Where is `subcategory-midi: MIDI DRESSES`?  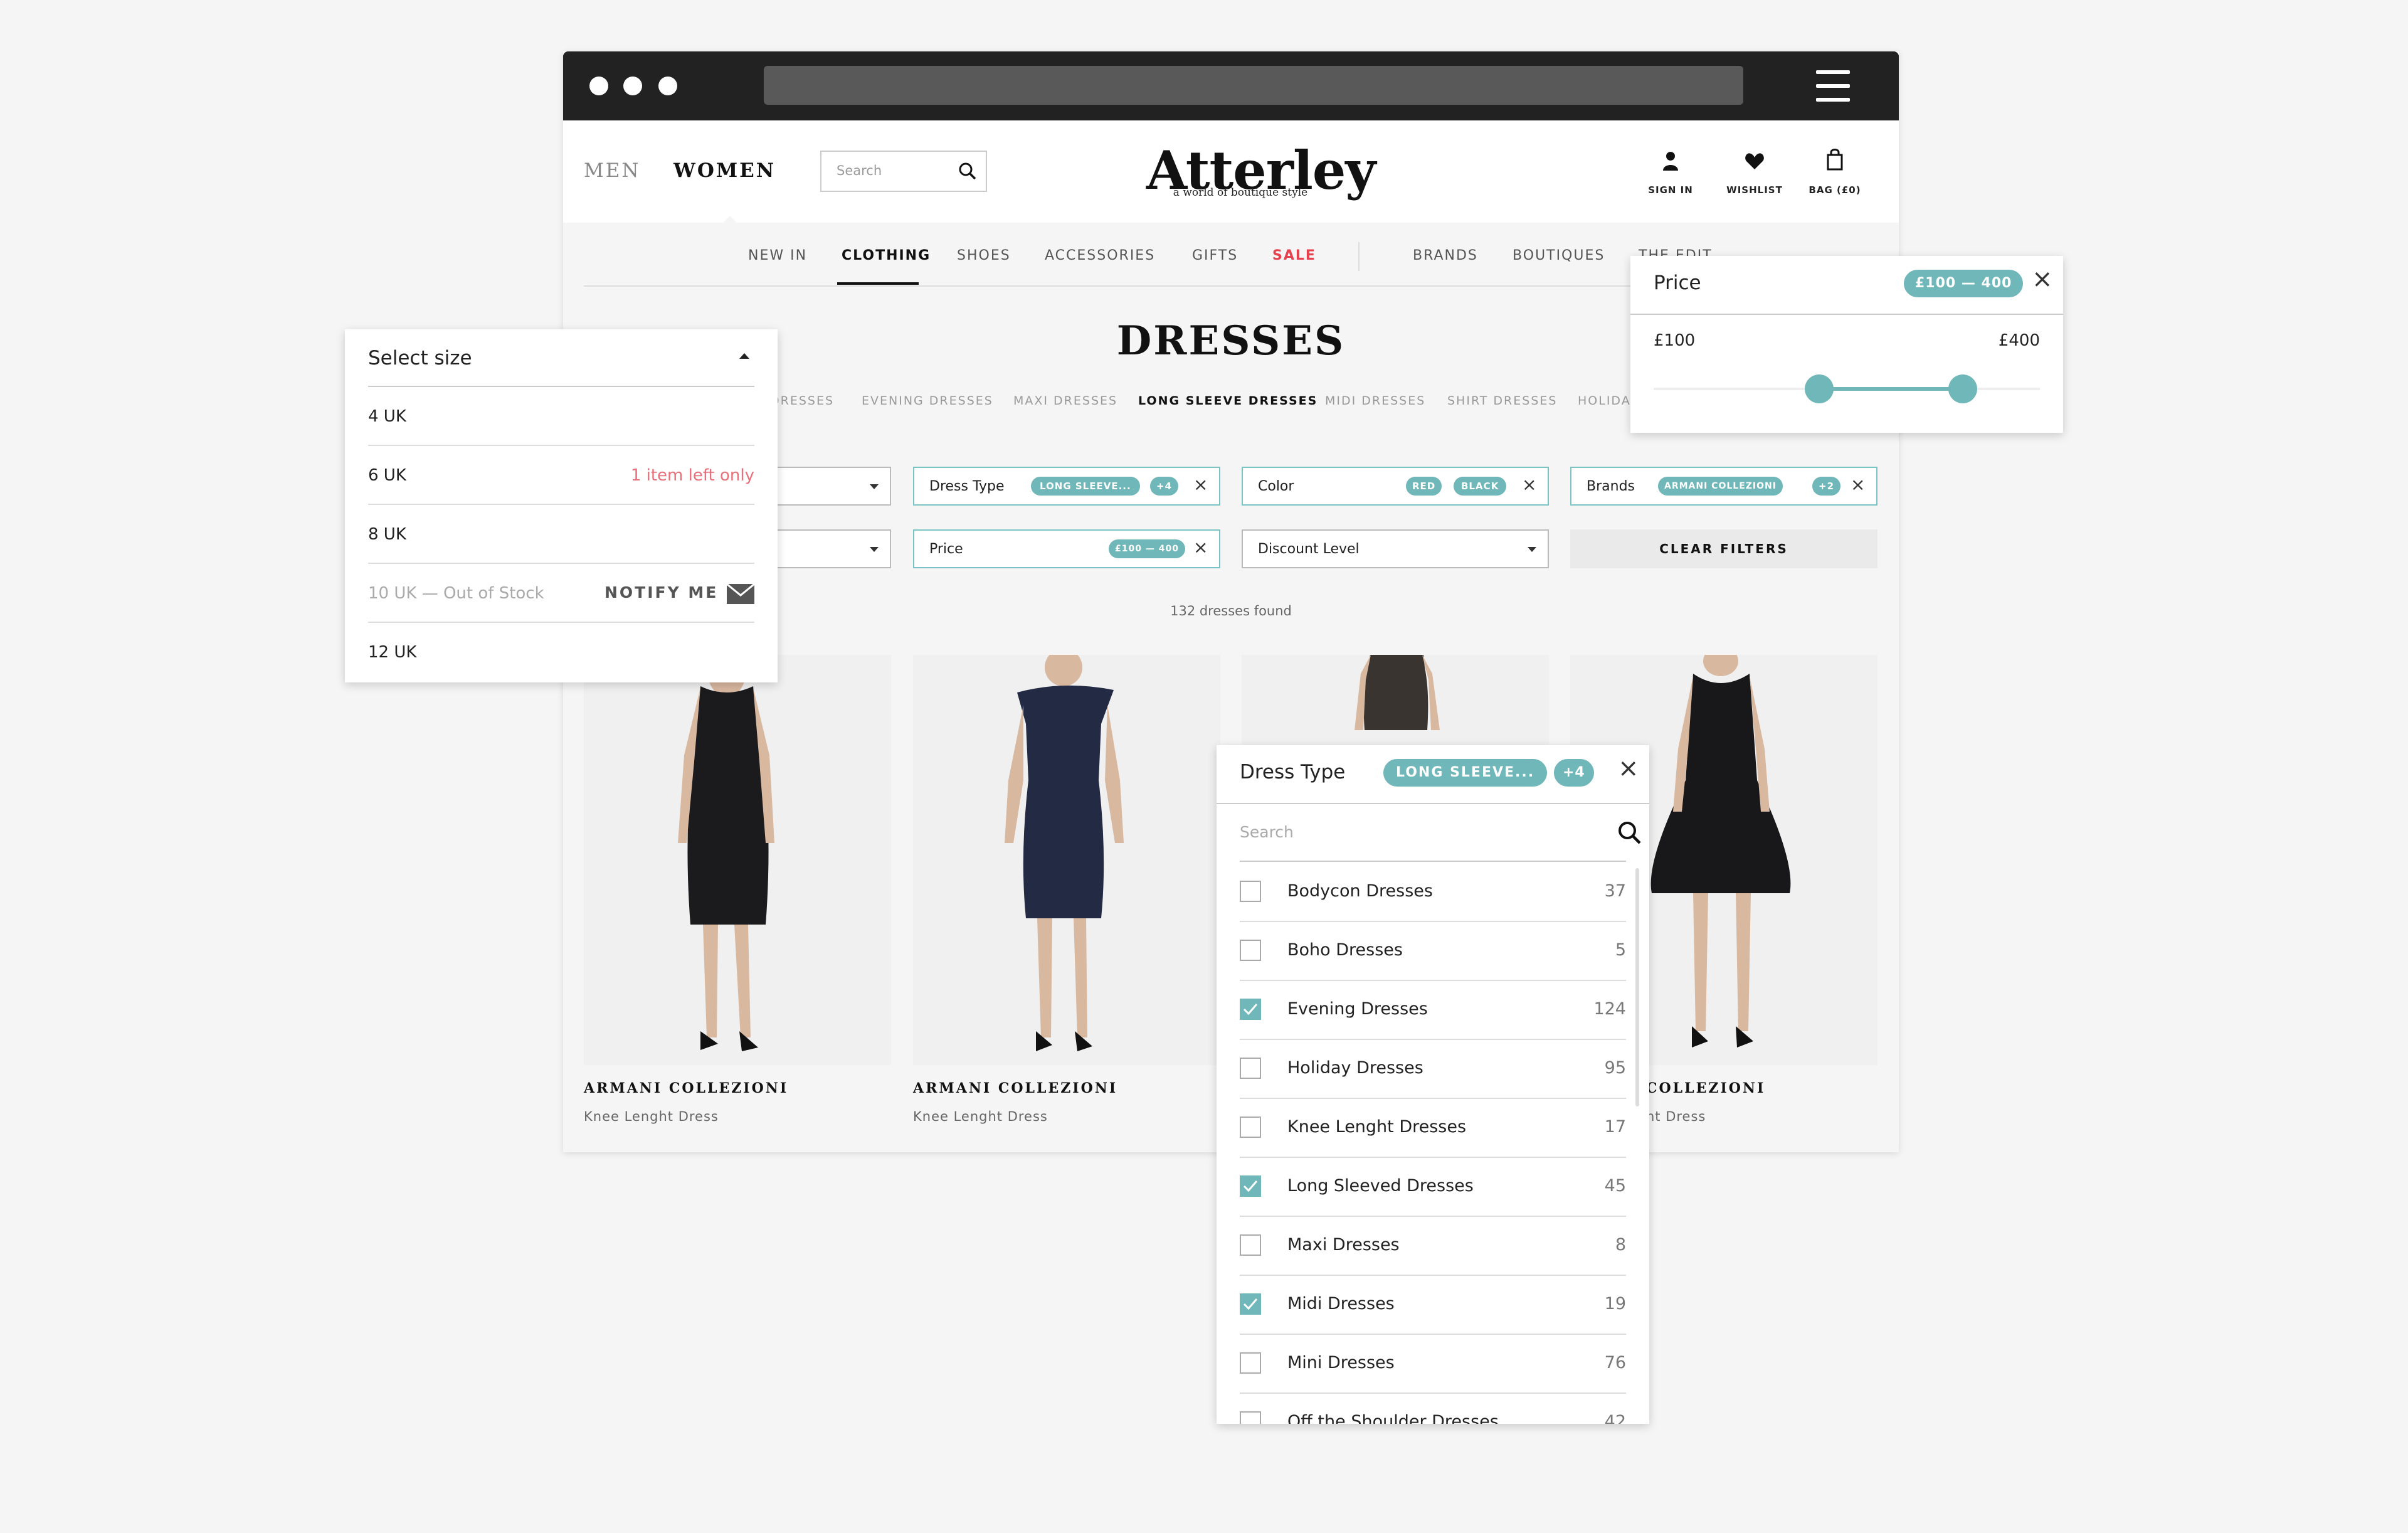 subcategory-midi: MIDI DRESSES is located at coordinates (1375, 401).